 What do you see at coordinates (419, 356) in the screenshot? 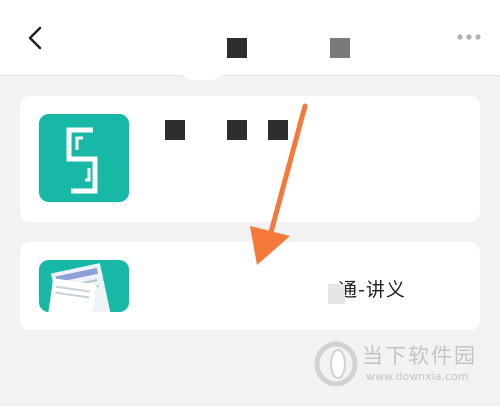
I see `watermark-name: 当下软件园` at bounding box center [419, 356].